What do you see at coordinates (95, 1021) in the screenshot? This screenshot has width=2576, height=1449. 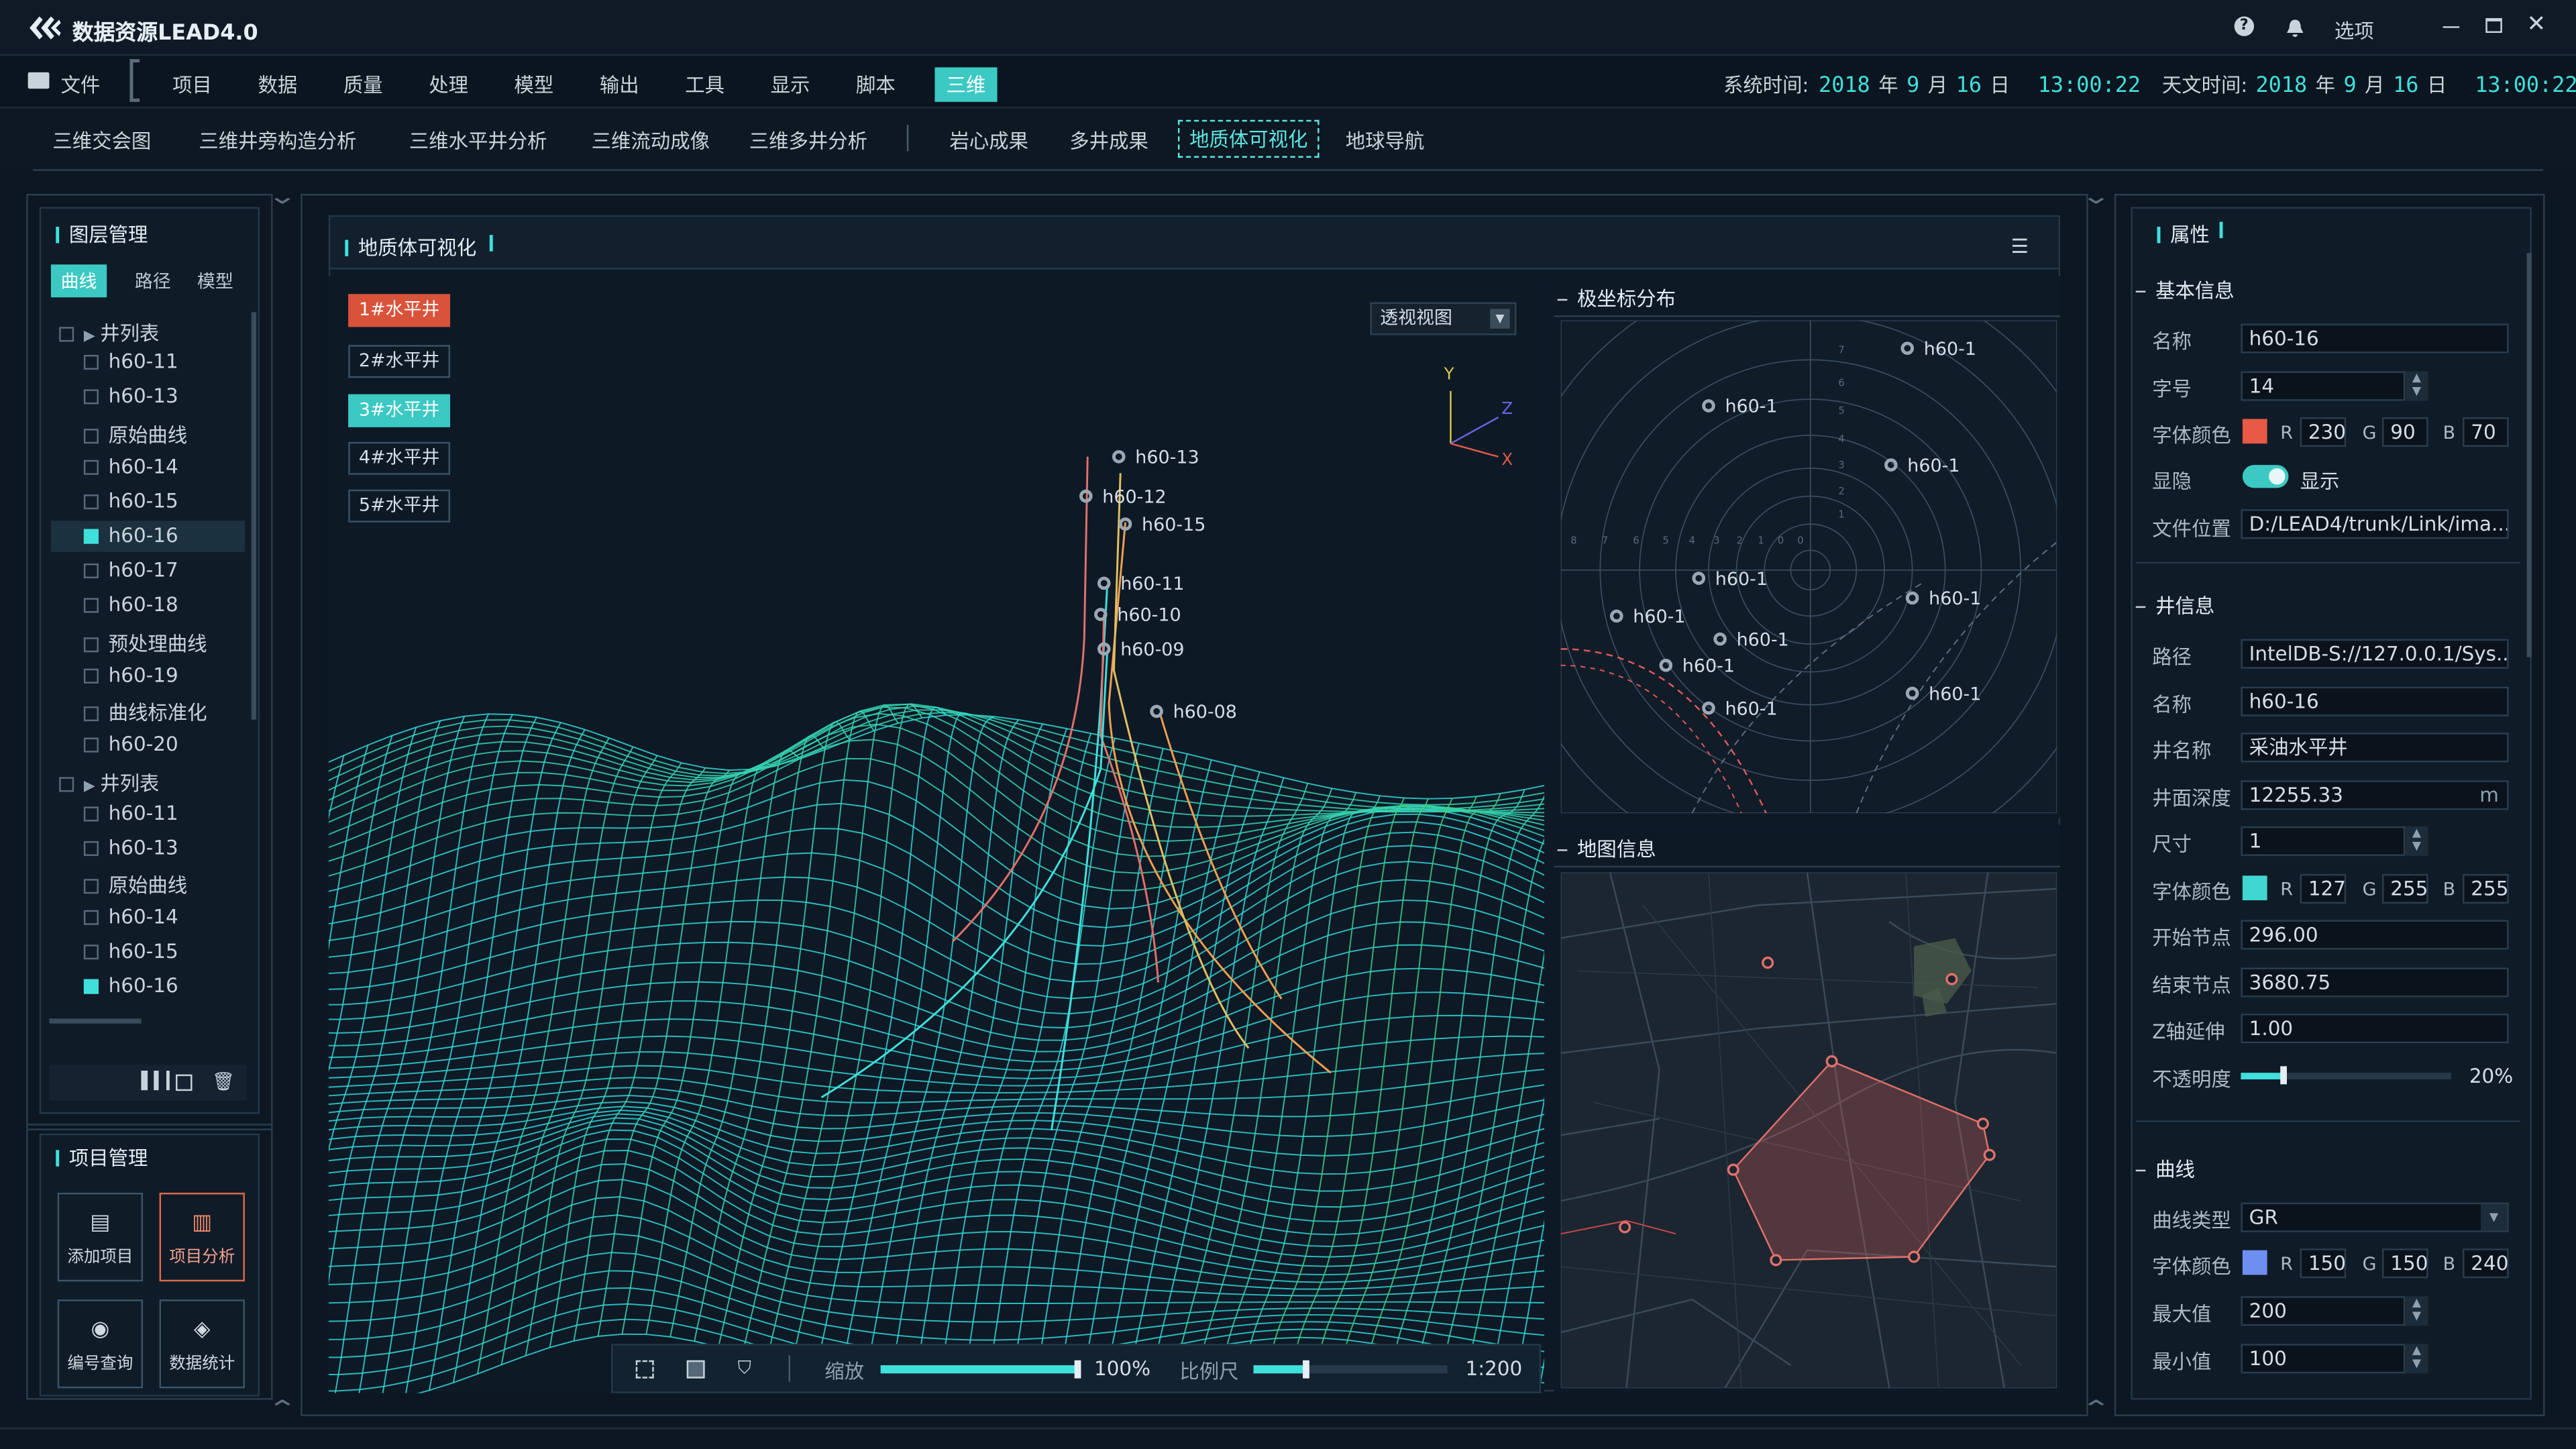 I see `tree-hscrollbar` at bounding box center [95, 1021].